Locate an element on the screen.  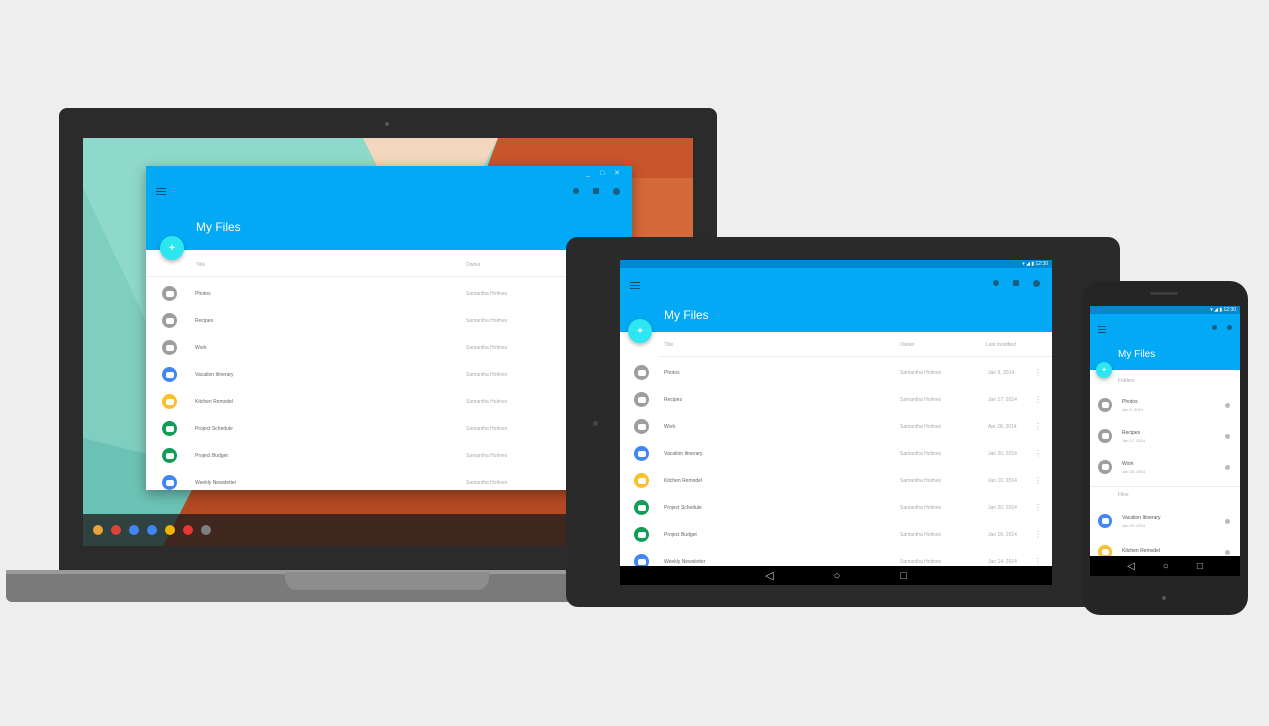
file-name: Project Budget is located at coordinates (211, 455).